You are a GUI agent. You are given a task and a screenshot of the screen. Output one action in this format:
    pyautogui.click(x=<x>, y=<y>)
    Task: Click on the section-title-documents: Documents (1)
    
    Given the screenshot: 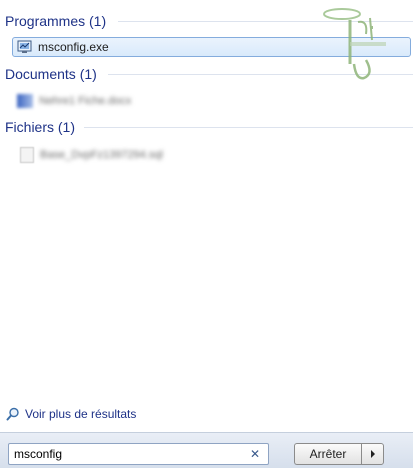 What is the action you would take?
    pyautogui.click(x=51, y=74)
    